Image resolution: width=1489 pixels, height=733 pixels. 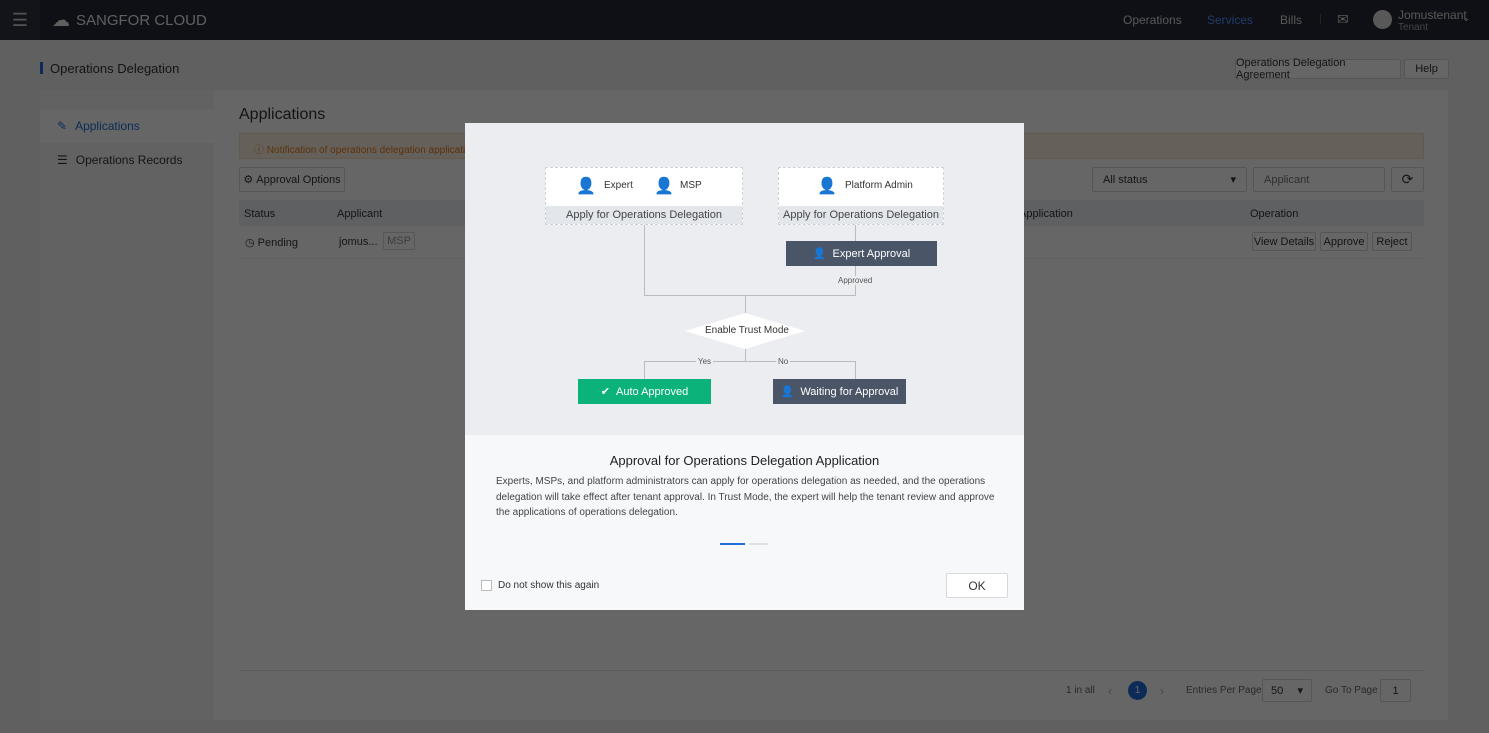 What do you see at coordinates (977, 585) in the screenshot?
I see `ok-button: OK` at bounding box center [977, 585].